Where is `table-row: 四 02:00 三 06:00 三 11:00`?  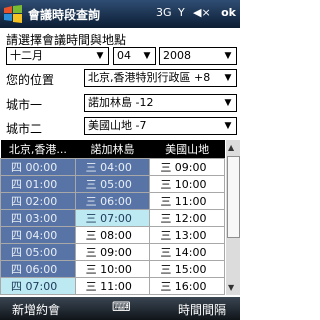
table-row: 四 02:00 三 06:00 三 11:00 is located at coordinates (112, 201).